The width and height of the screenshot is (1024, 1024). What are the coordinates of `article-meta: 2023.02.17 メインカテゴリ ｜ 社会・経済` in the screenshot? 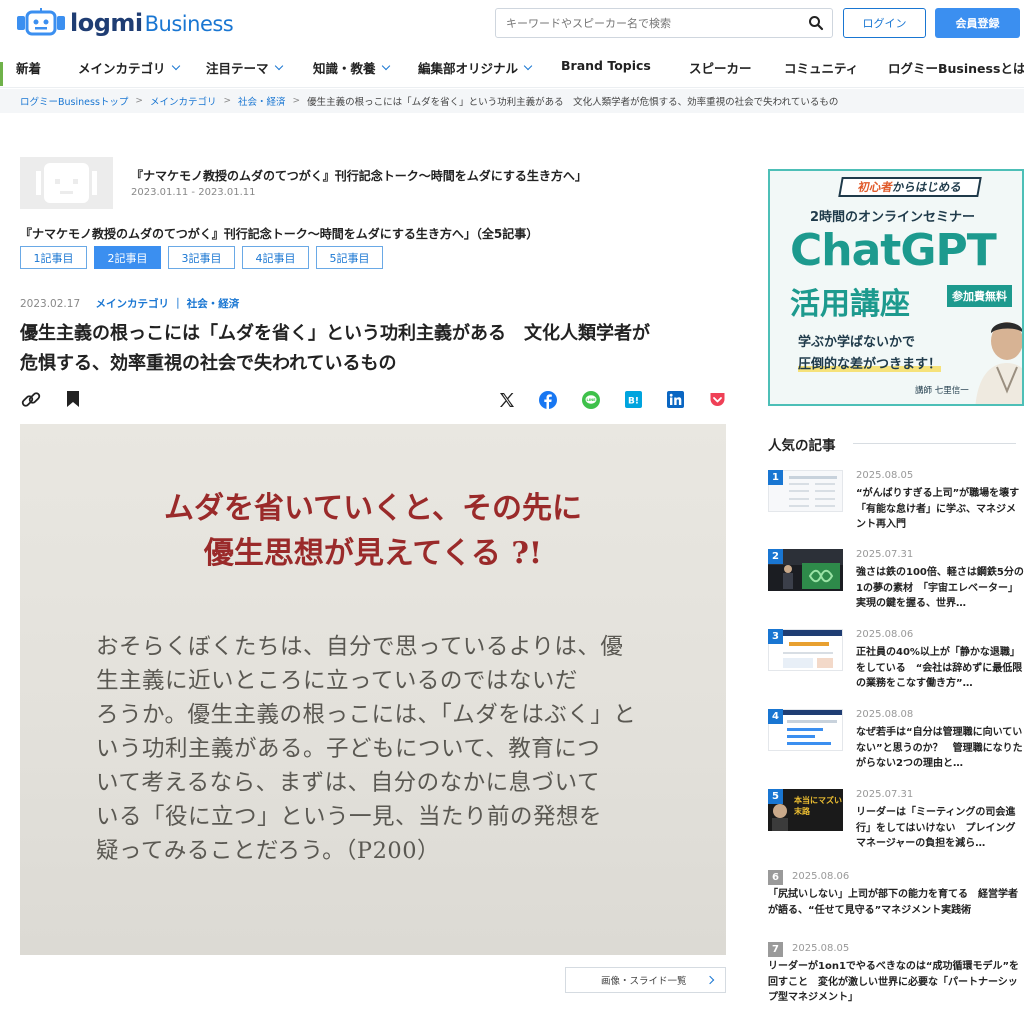 It's located at (129, 303).